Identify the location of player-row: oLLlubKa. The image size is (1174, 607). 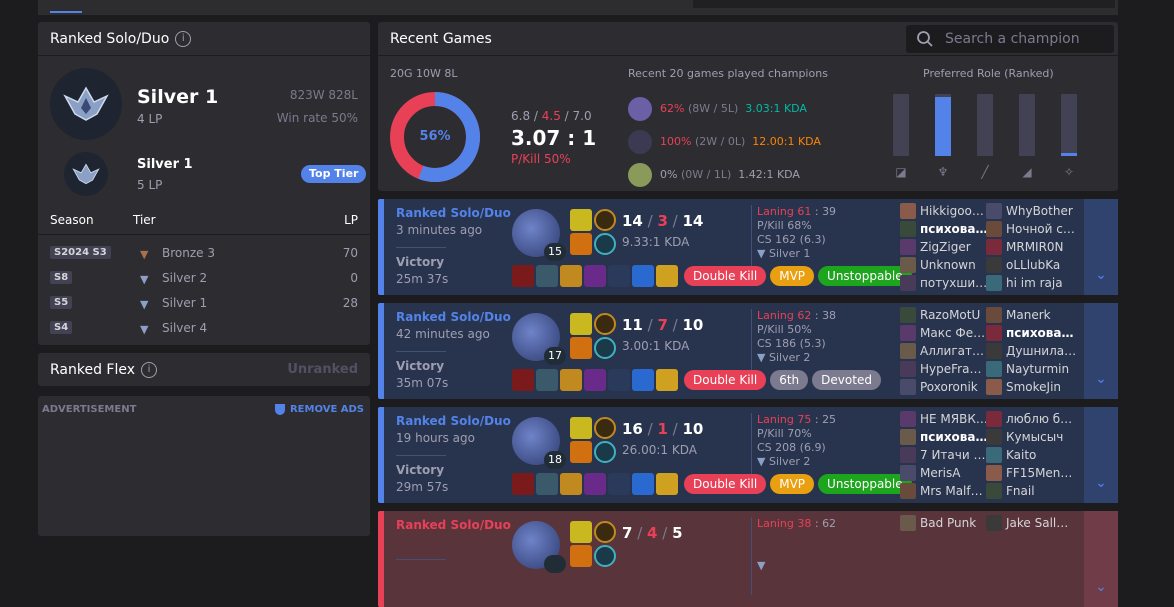
(1032, 265).